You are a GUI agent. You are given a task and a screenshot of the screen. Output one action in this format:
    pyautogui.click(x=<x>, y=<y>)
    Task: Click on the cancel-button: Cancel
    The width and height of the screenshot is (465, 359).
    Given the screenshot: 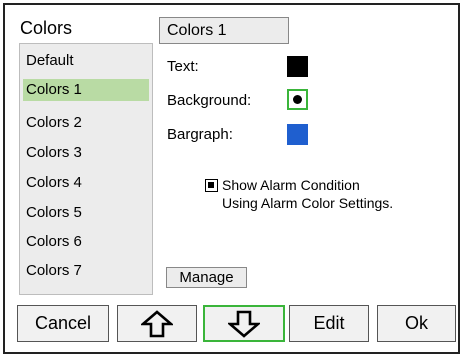 What is the action you would take?
    pyautogui.click(x=63, y=323)
    